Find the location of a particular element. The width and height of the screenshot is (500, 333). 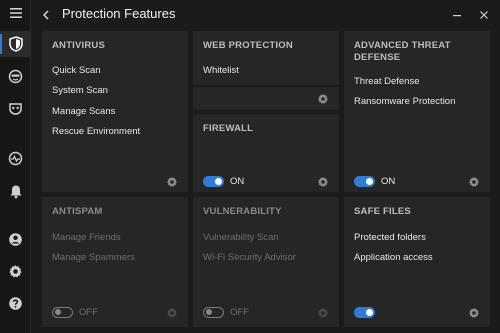

antivirus-settings-gear-icon is located at coordinates (172, 182).